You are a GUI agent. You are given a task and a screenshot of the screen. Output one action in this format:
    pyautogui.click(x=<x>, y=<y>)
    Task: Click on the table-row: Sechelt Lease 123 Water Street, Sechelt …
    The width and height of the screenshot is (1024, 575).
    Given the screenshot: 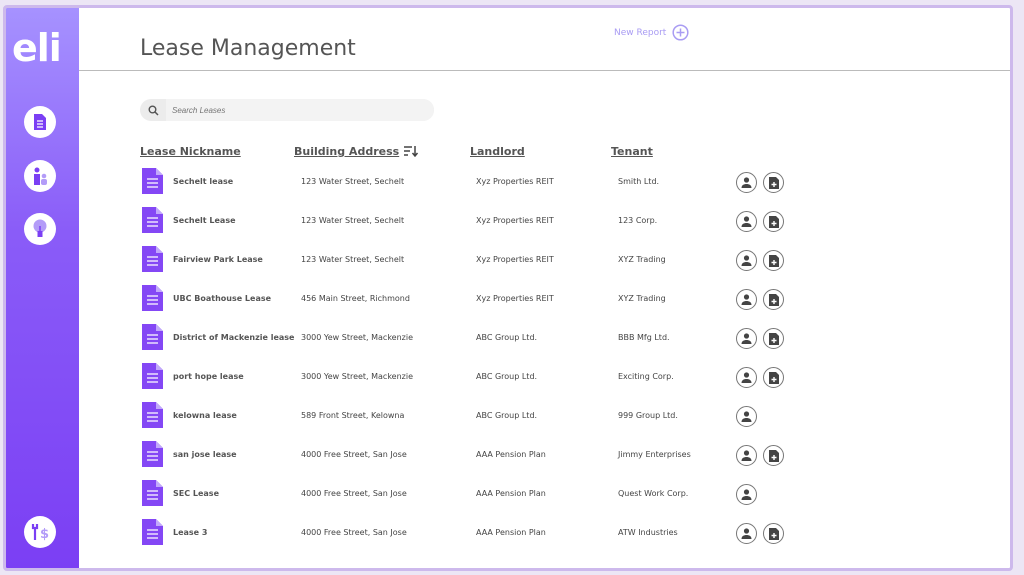 What is the action you would take?
    pyautogui.click(x=480, y=222)
    